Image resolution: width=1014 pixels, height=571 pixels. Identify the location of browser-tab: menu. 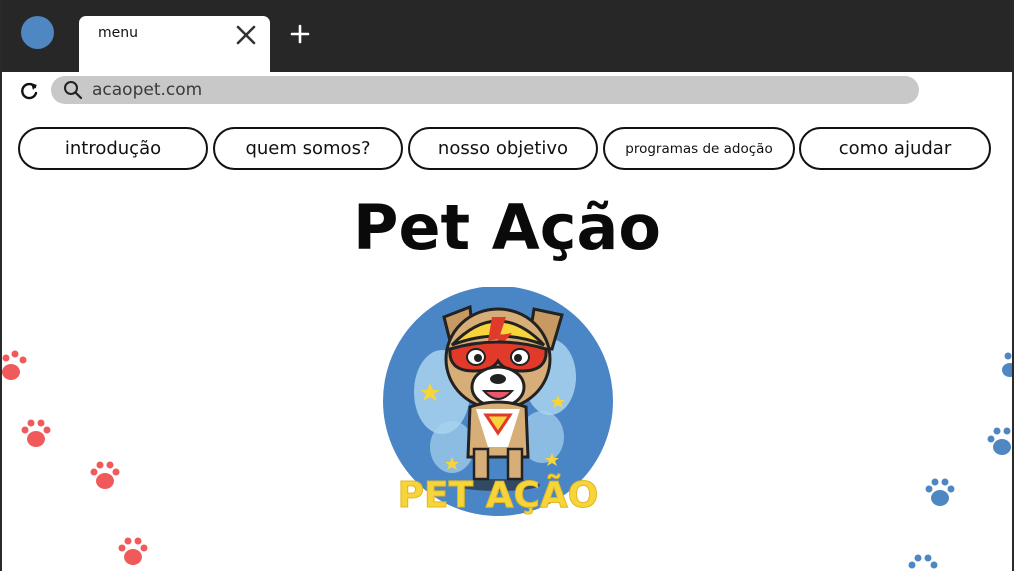
(174, 44).